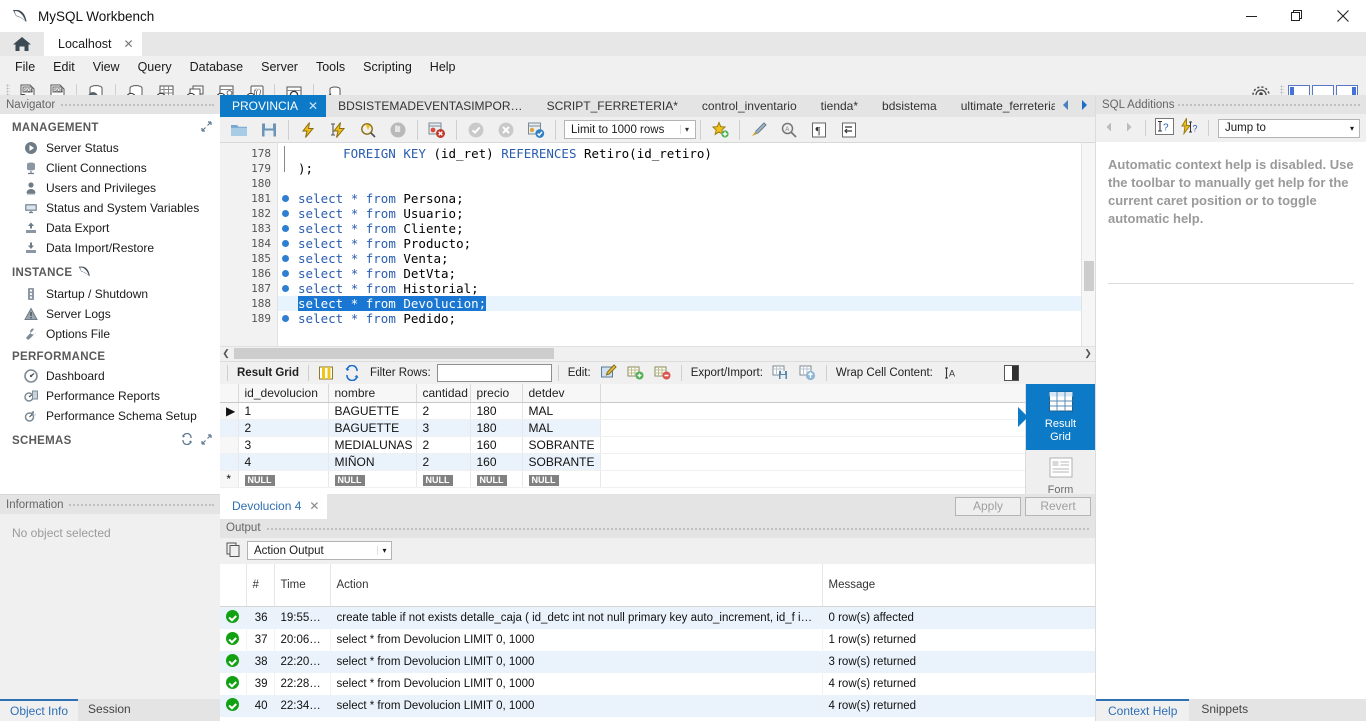 The width and height of the screenshot is (1366, 721). I want to click on tab-session: Session, so click(109, 710).